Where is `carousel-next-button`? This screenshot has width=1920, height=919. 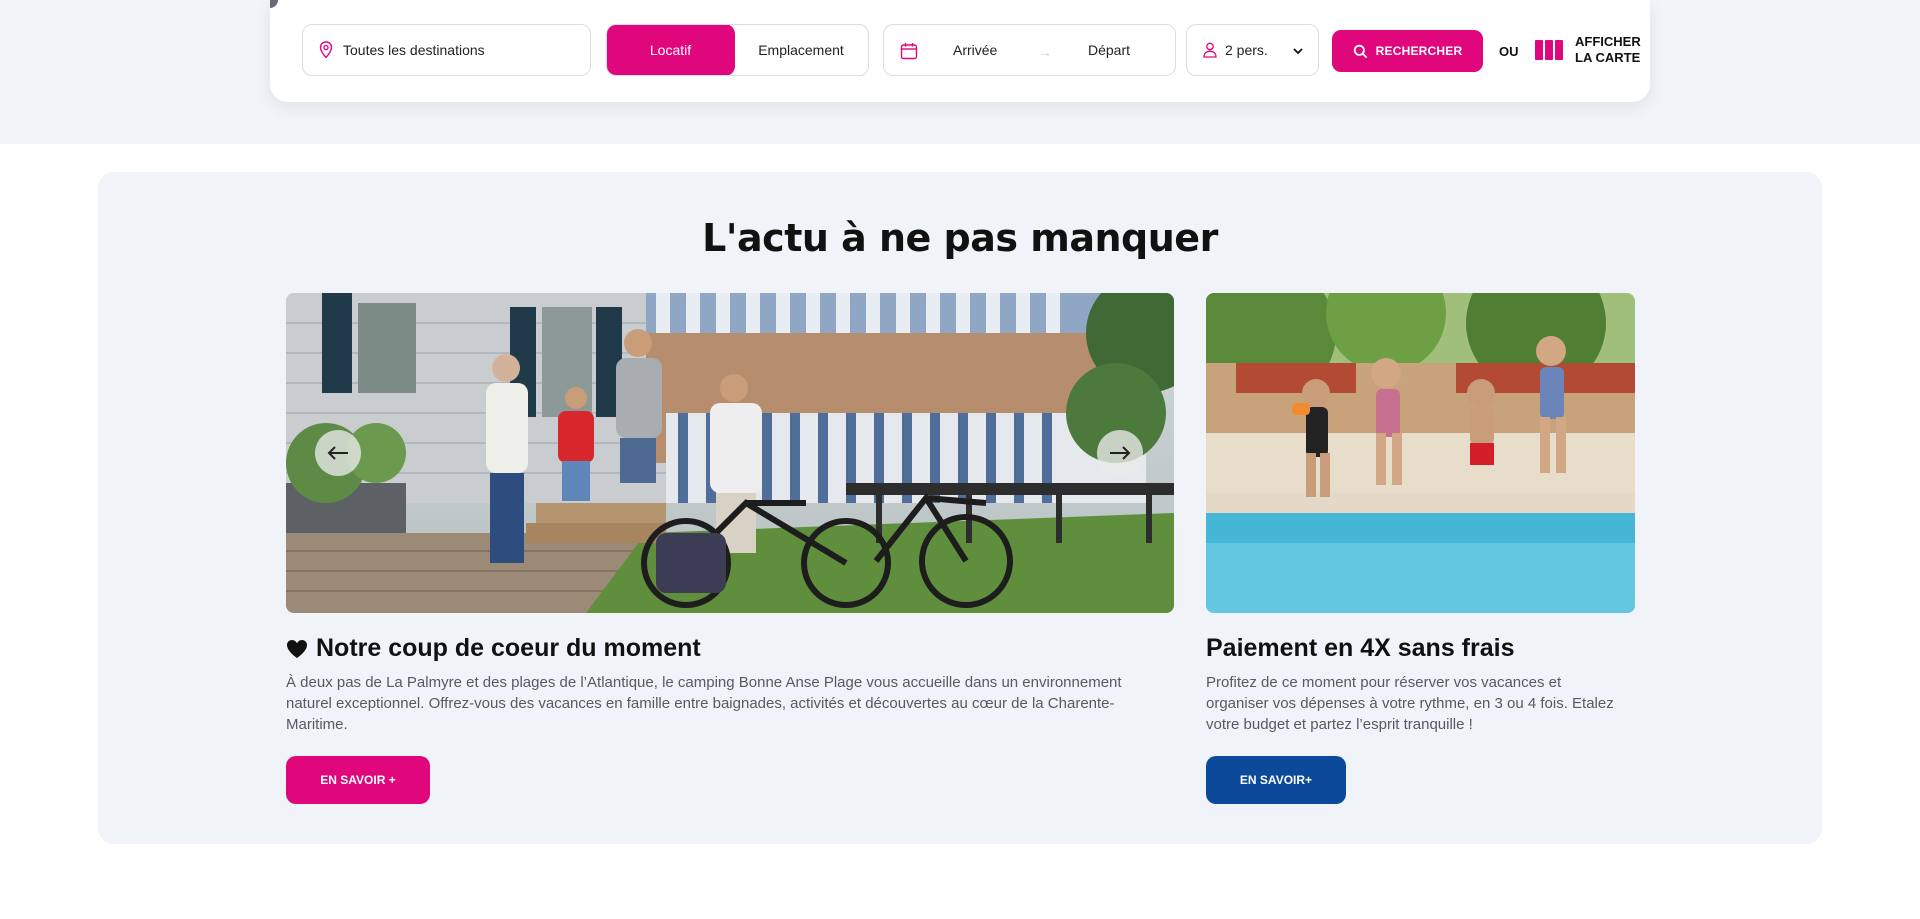 carousel-next-button is located at coordinates (1120, 453).